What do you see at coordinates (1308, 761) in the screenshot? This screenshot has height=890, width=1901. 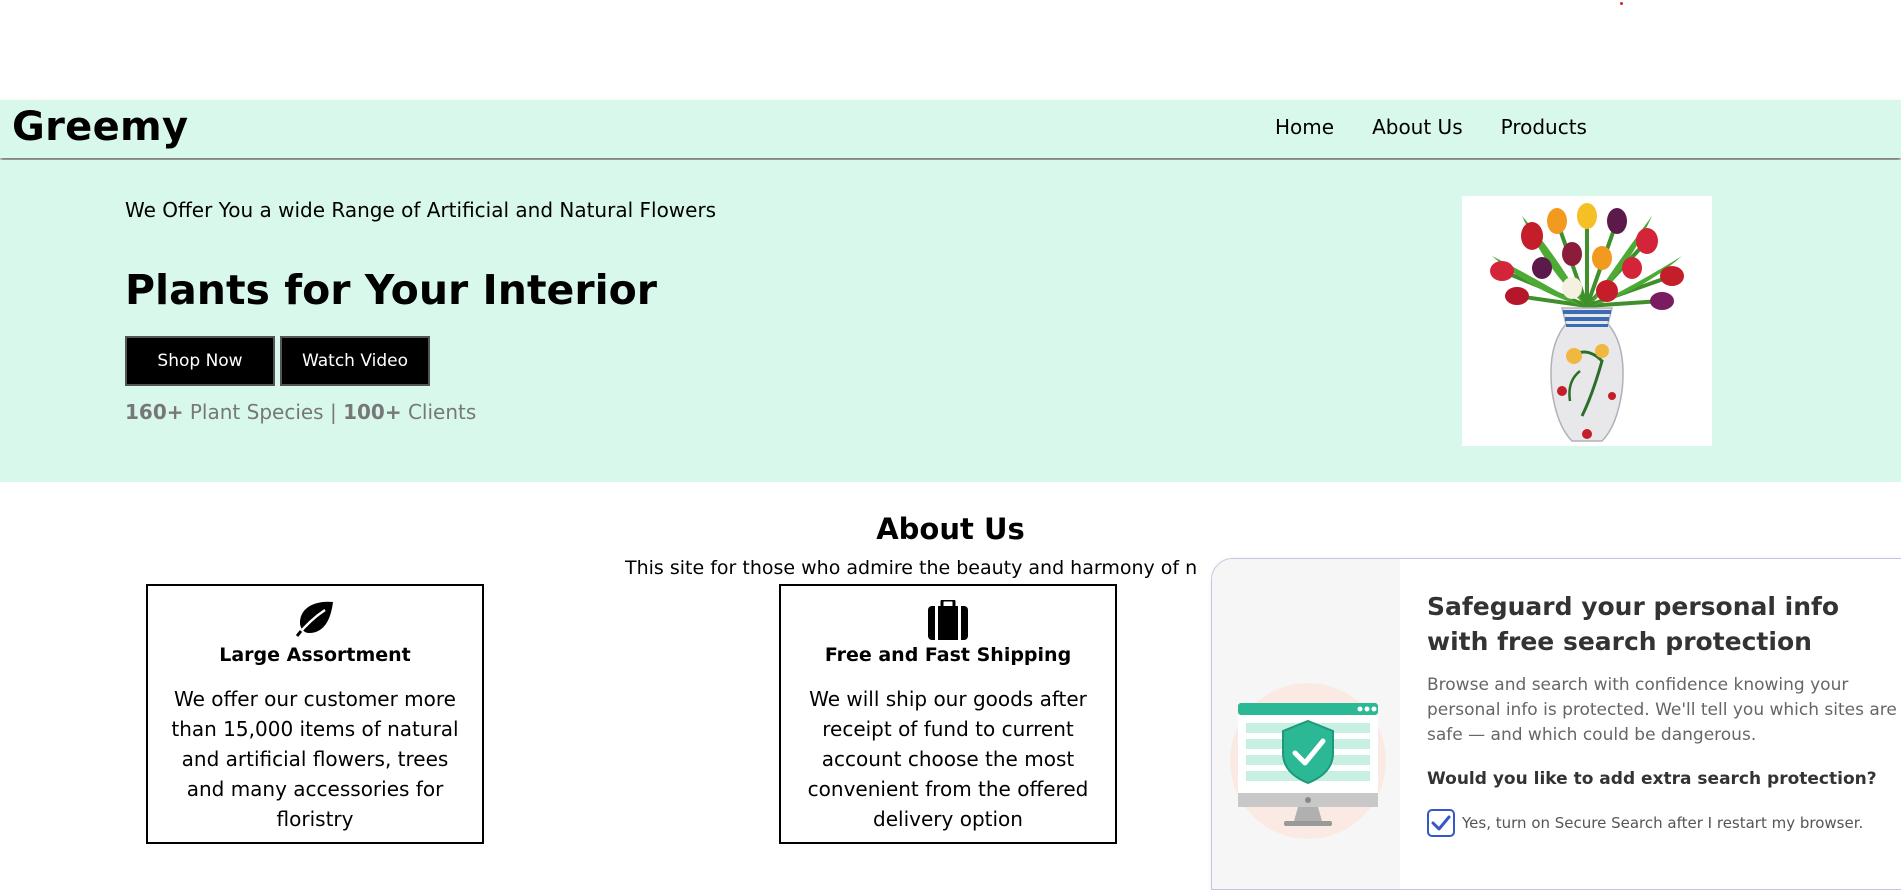 I see `monitor-shield-check-icon` at bounding box center [1308, 761].